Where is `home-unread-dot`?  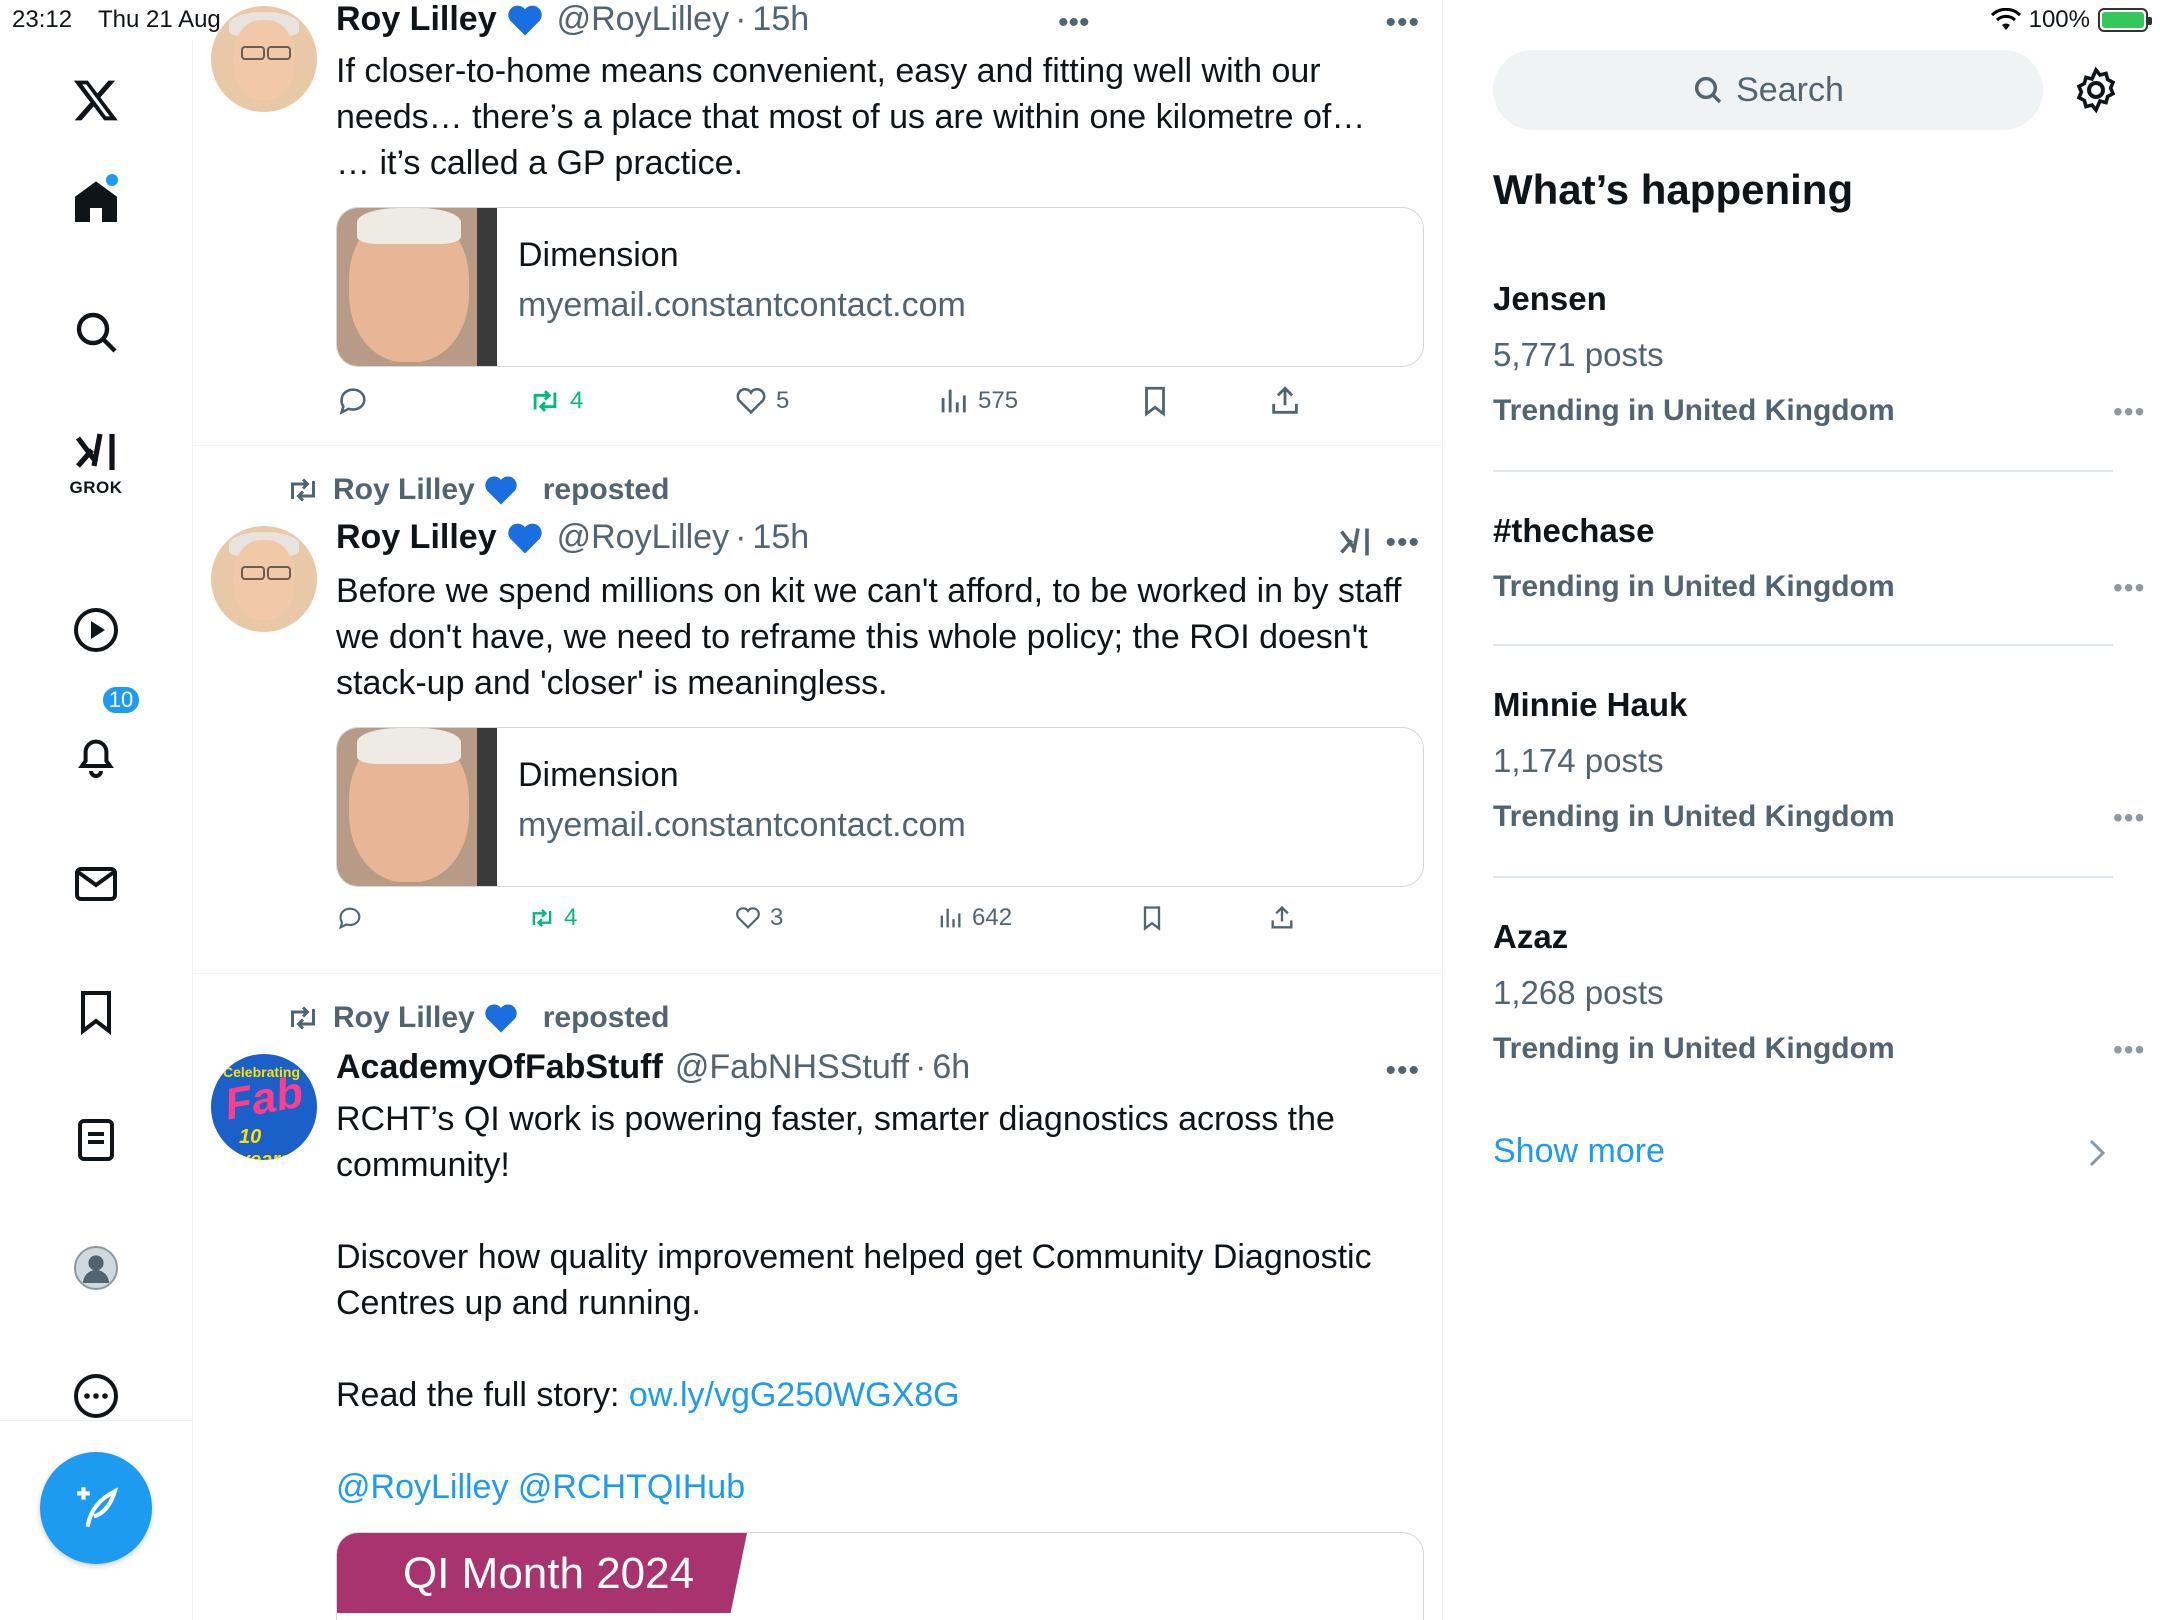
home-unread-dot is located at coordinates (112, 180).